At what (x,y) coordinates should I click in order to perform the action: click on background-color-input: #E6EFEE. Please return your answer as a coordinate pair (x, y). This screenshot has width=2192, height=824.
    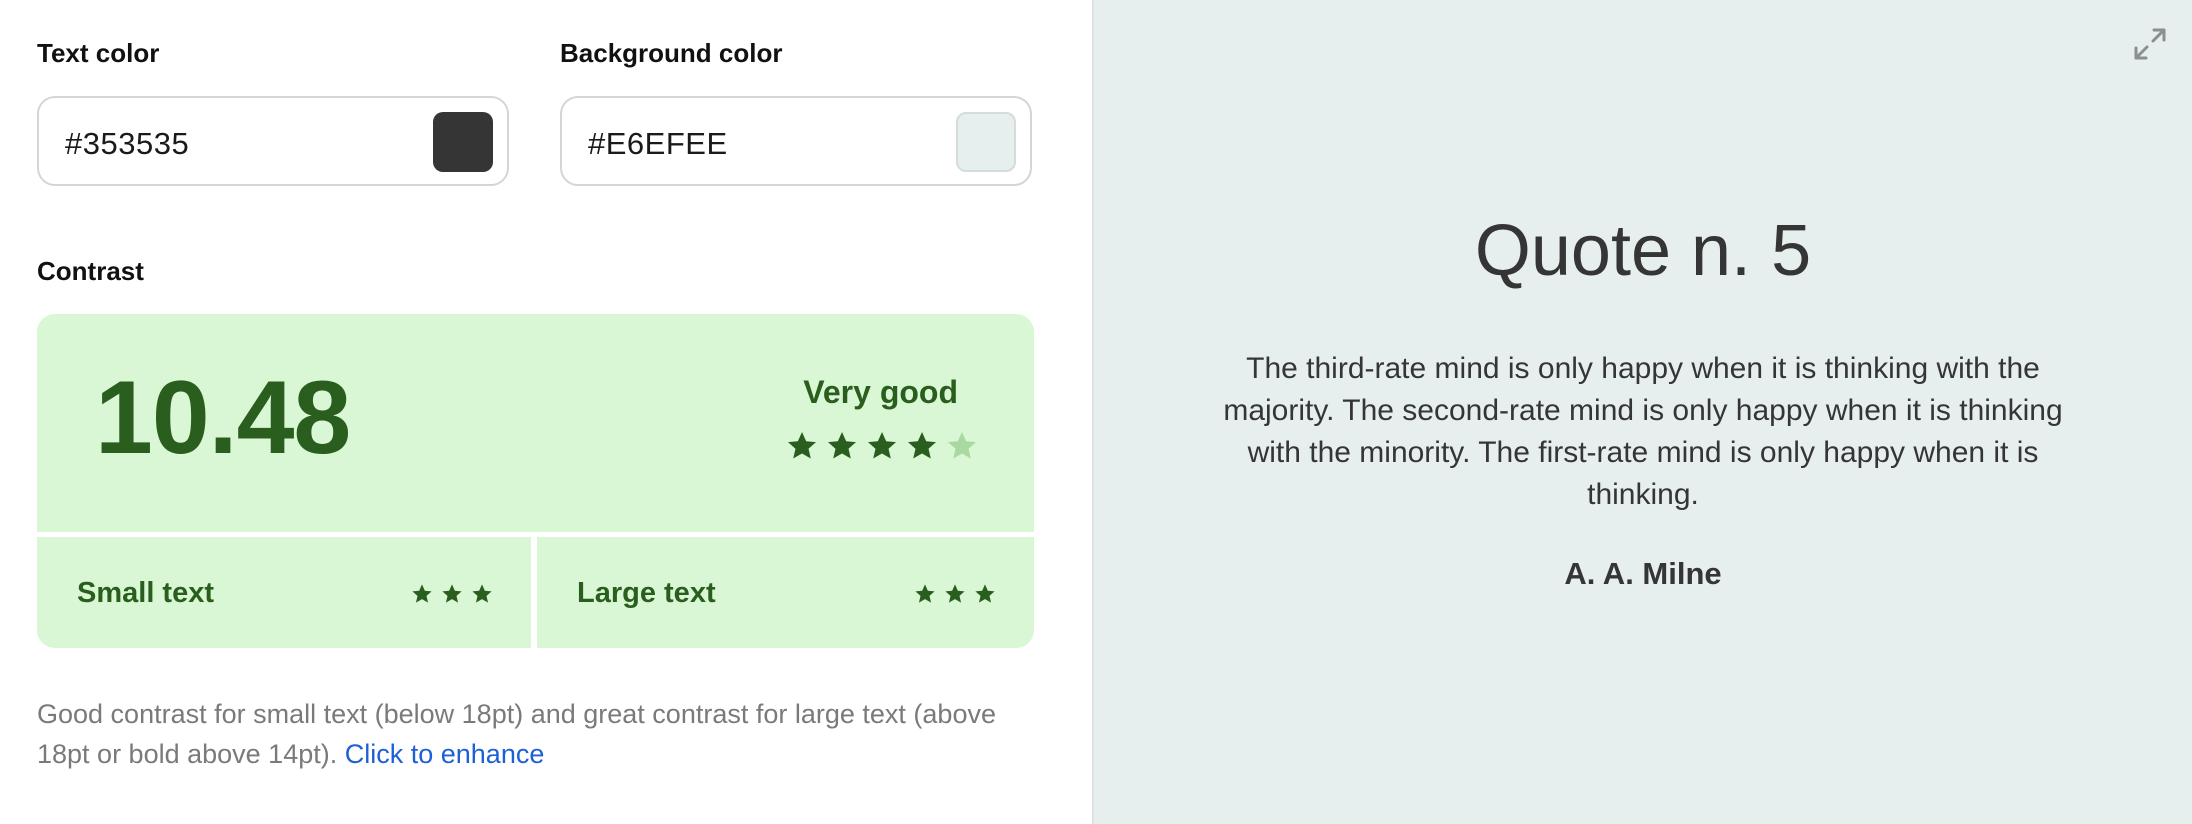
    Looking at the image, I should click on (796, 141).